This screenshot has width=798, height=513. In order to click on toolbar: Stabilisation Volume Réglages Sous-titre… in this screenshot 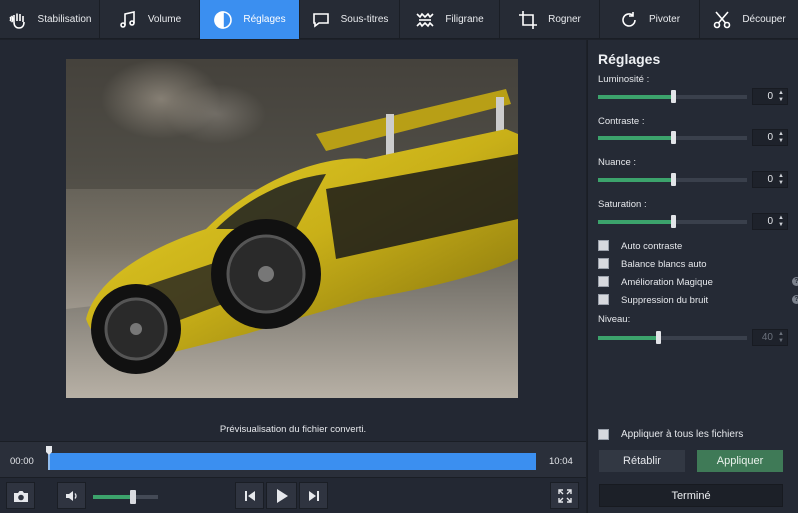, I will do `click(399, 19)`.